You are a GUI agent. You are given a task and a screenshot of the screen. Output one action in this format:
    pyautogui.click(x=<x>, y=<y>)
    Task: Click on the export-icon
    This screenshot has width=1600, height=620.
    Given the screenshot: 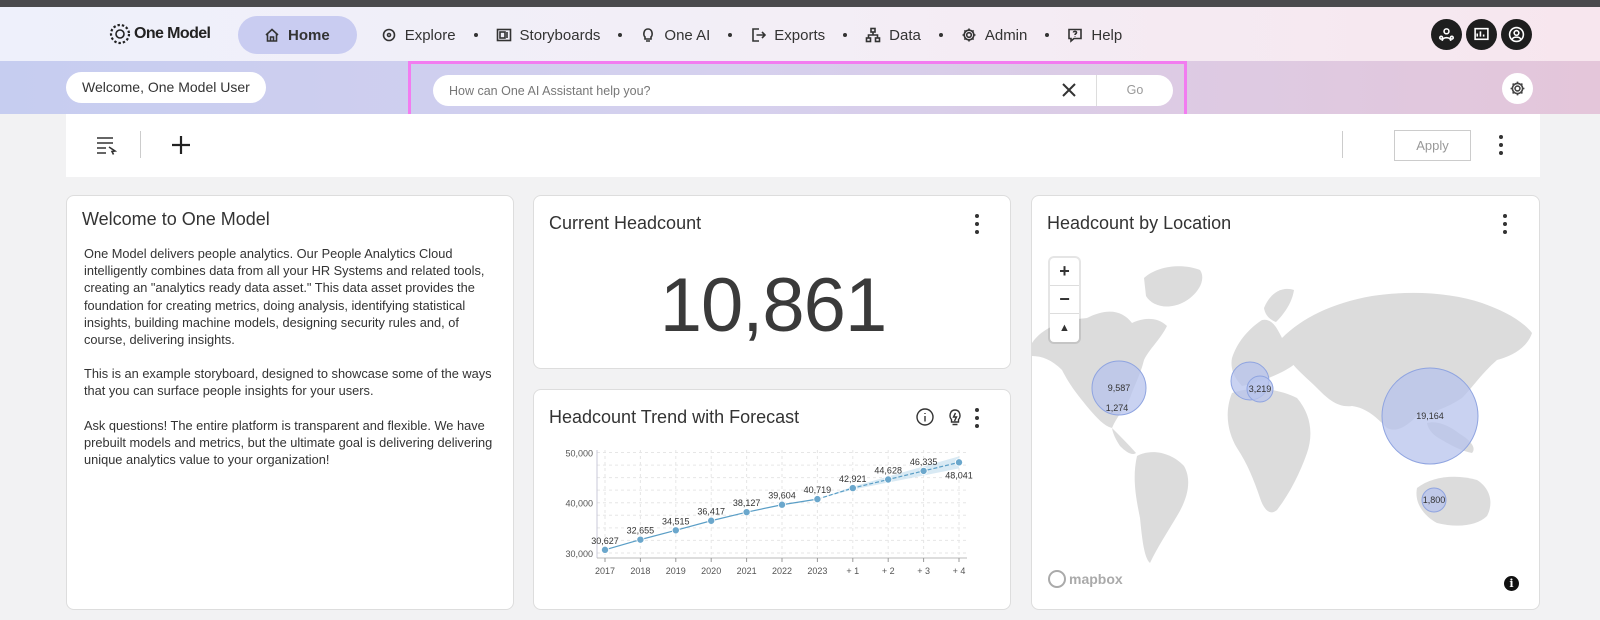 What is the action you would take?
    pyautogui.click(x=759, y=35)
    